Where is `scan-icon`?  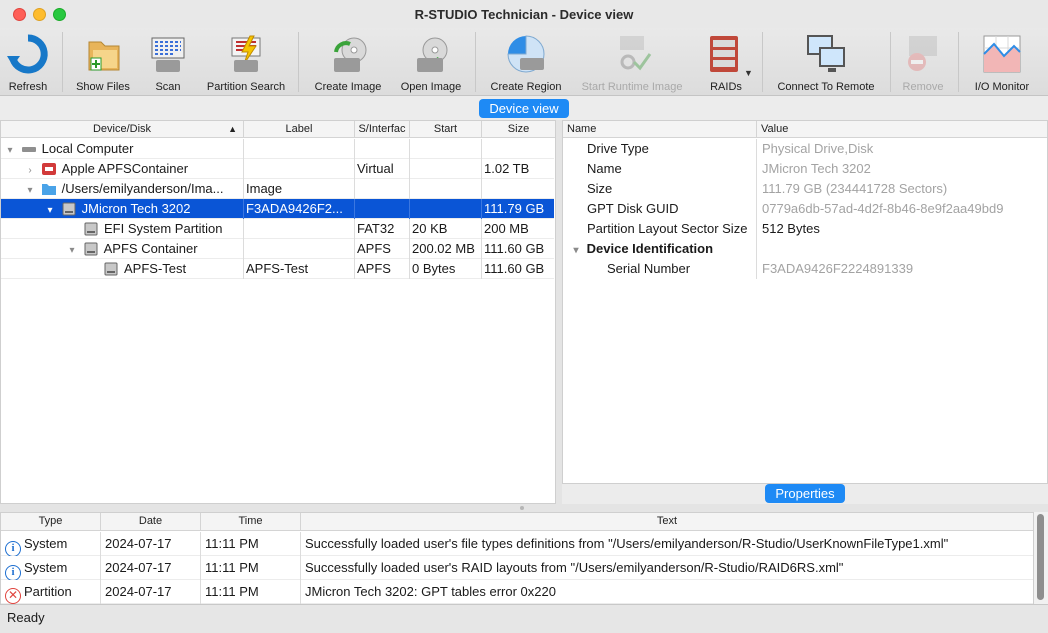
scan-icon is located at coordinates (168, 54).